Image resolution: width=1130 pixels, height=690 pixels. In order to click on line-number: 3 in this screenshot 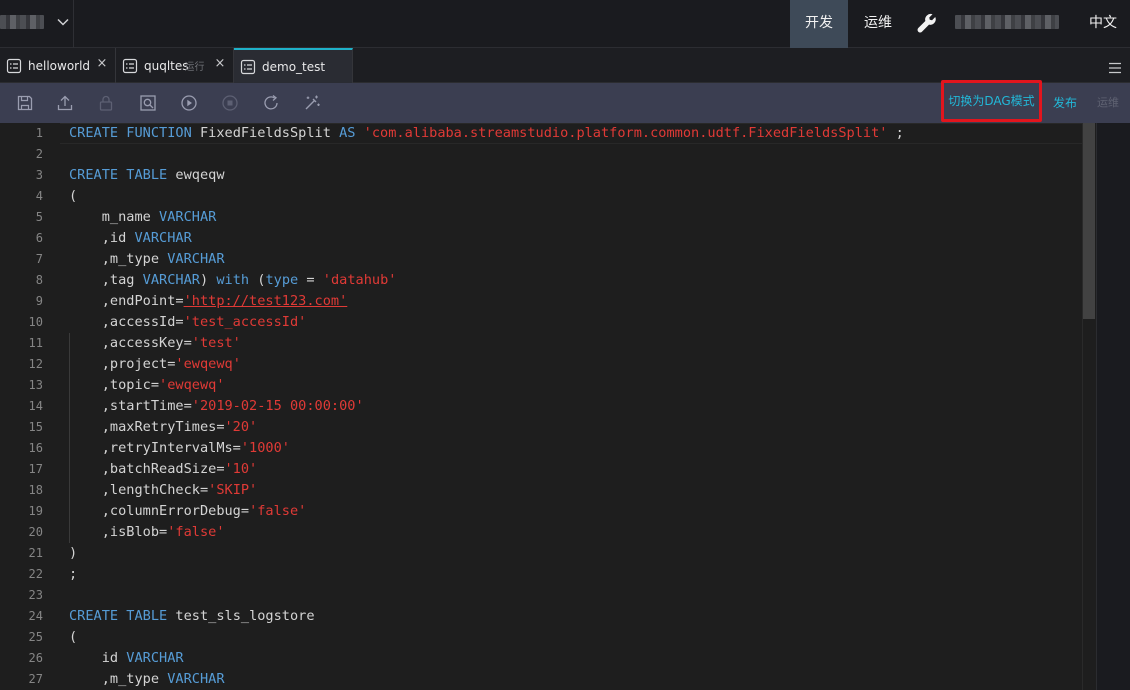, I will do `click(39, 175)`.